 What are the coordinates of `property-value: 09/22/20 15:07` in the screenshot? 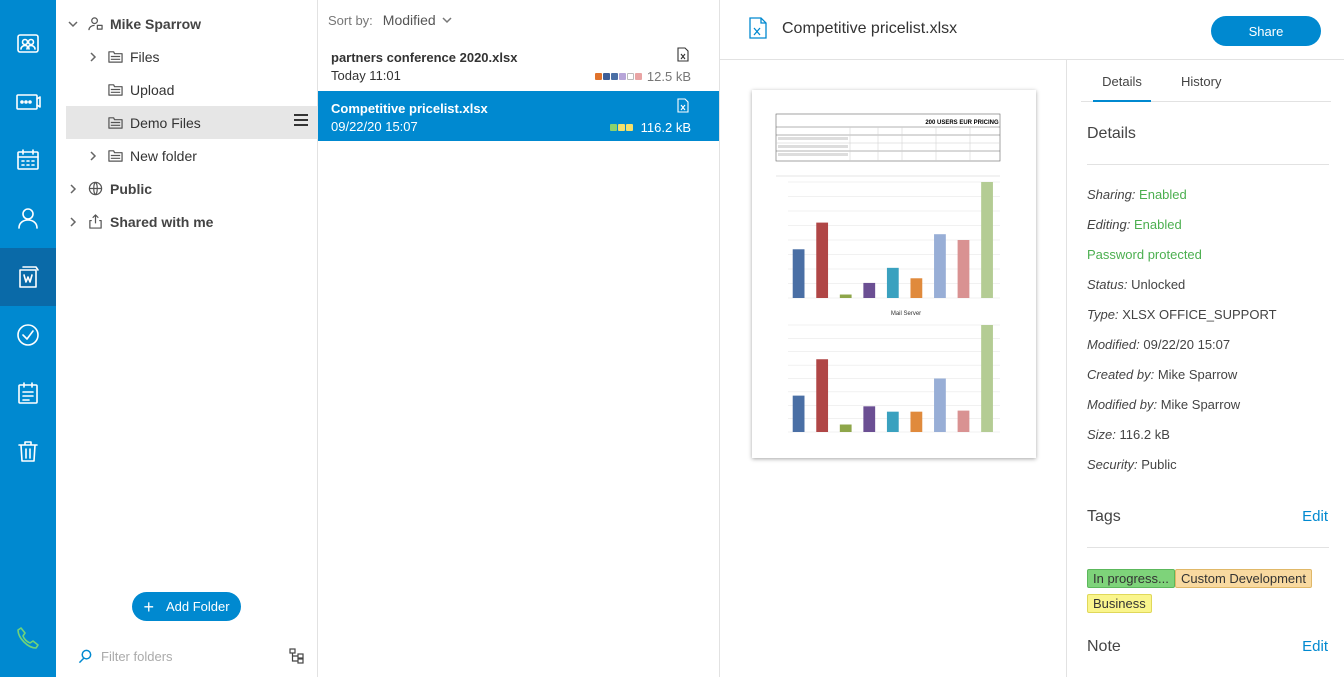 It's located at (1187, 344).